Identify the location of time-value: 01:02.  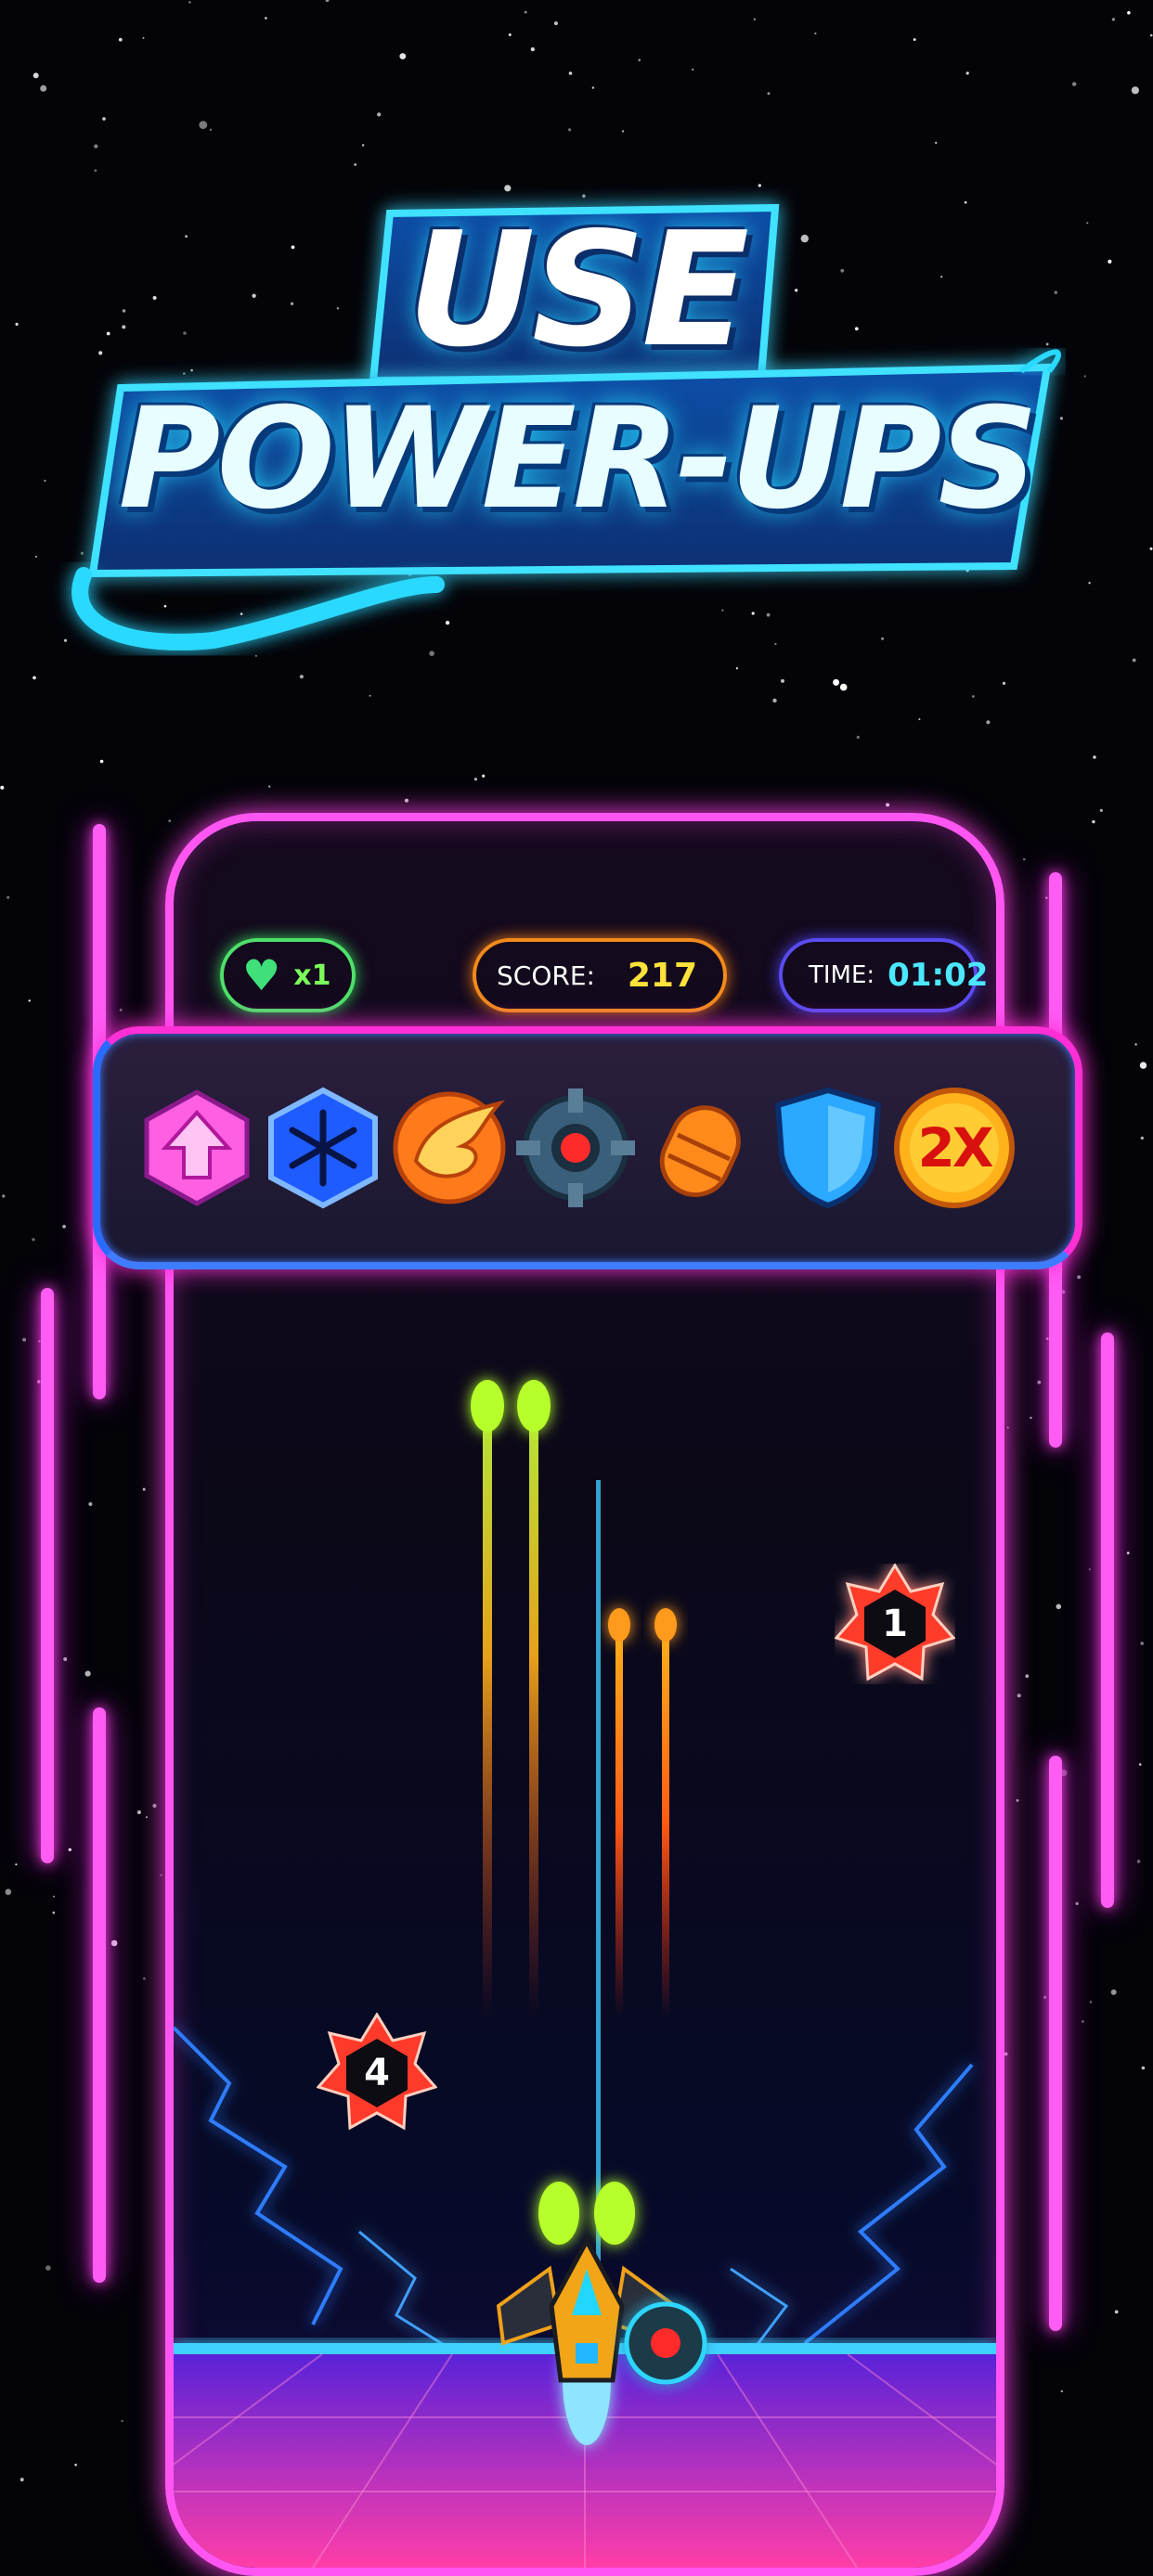
(938, 975).